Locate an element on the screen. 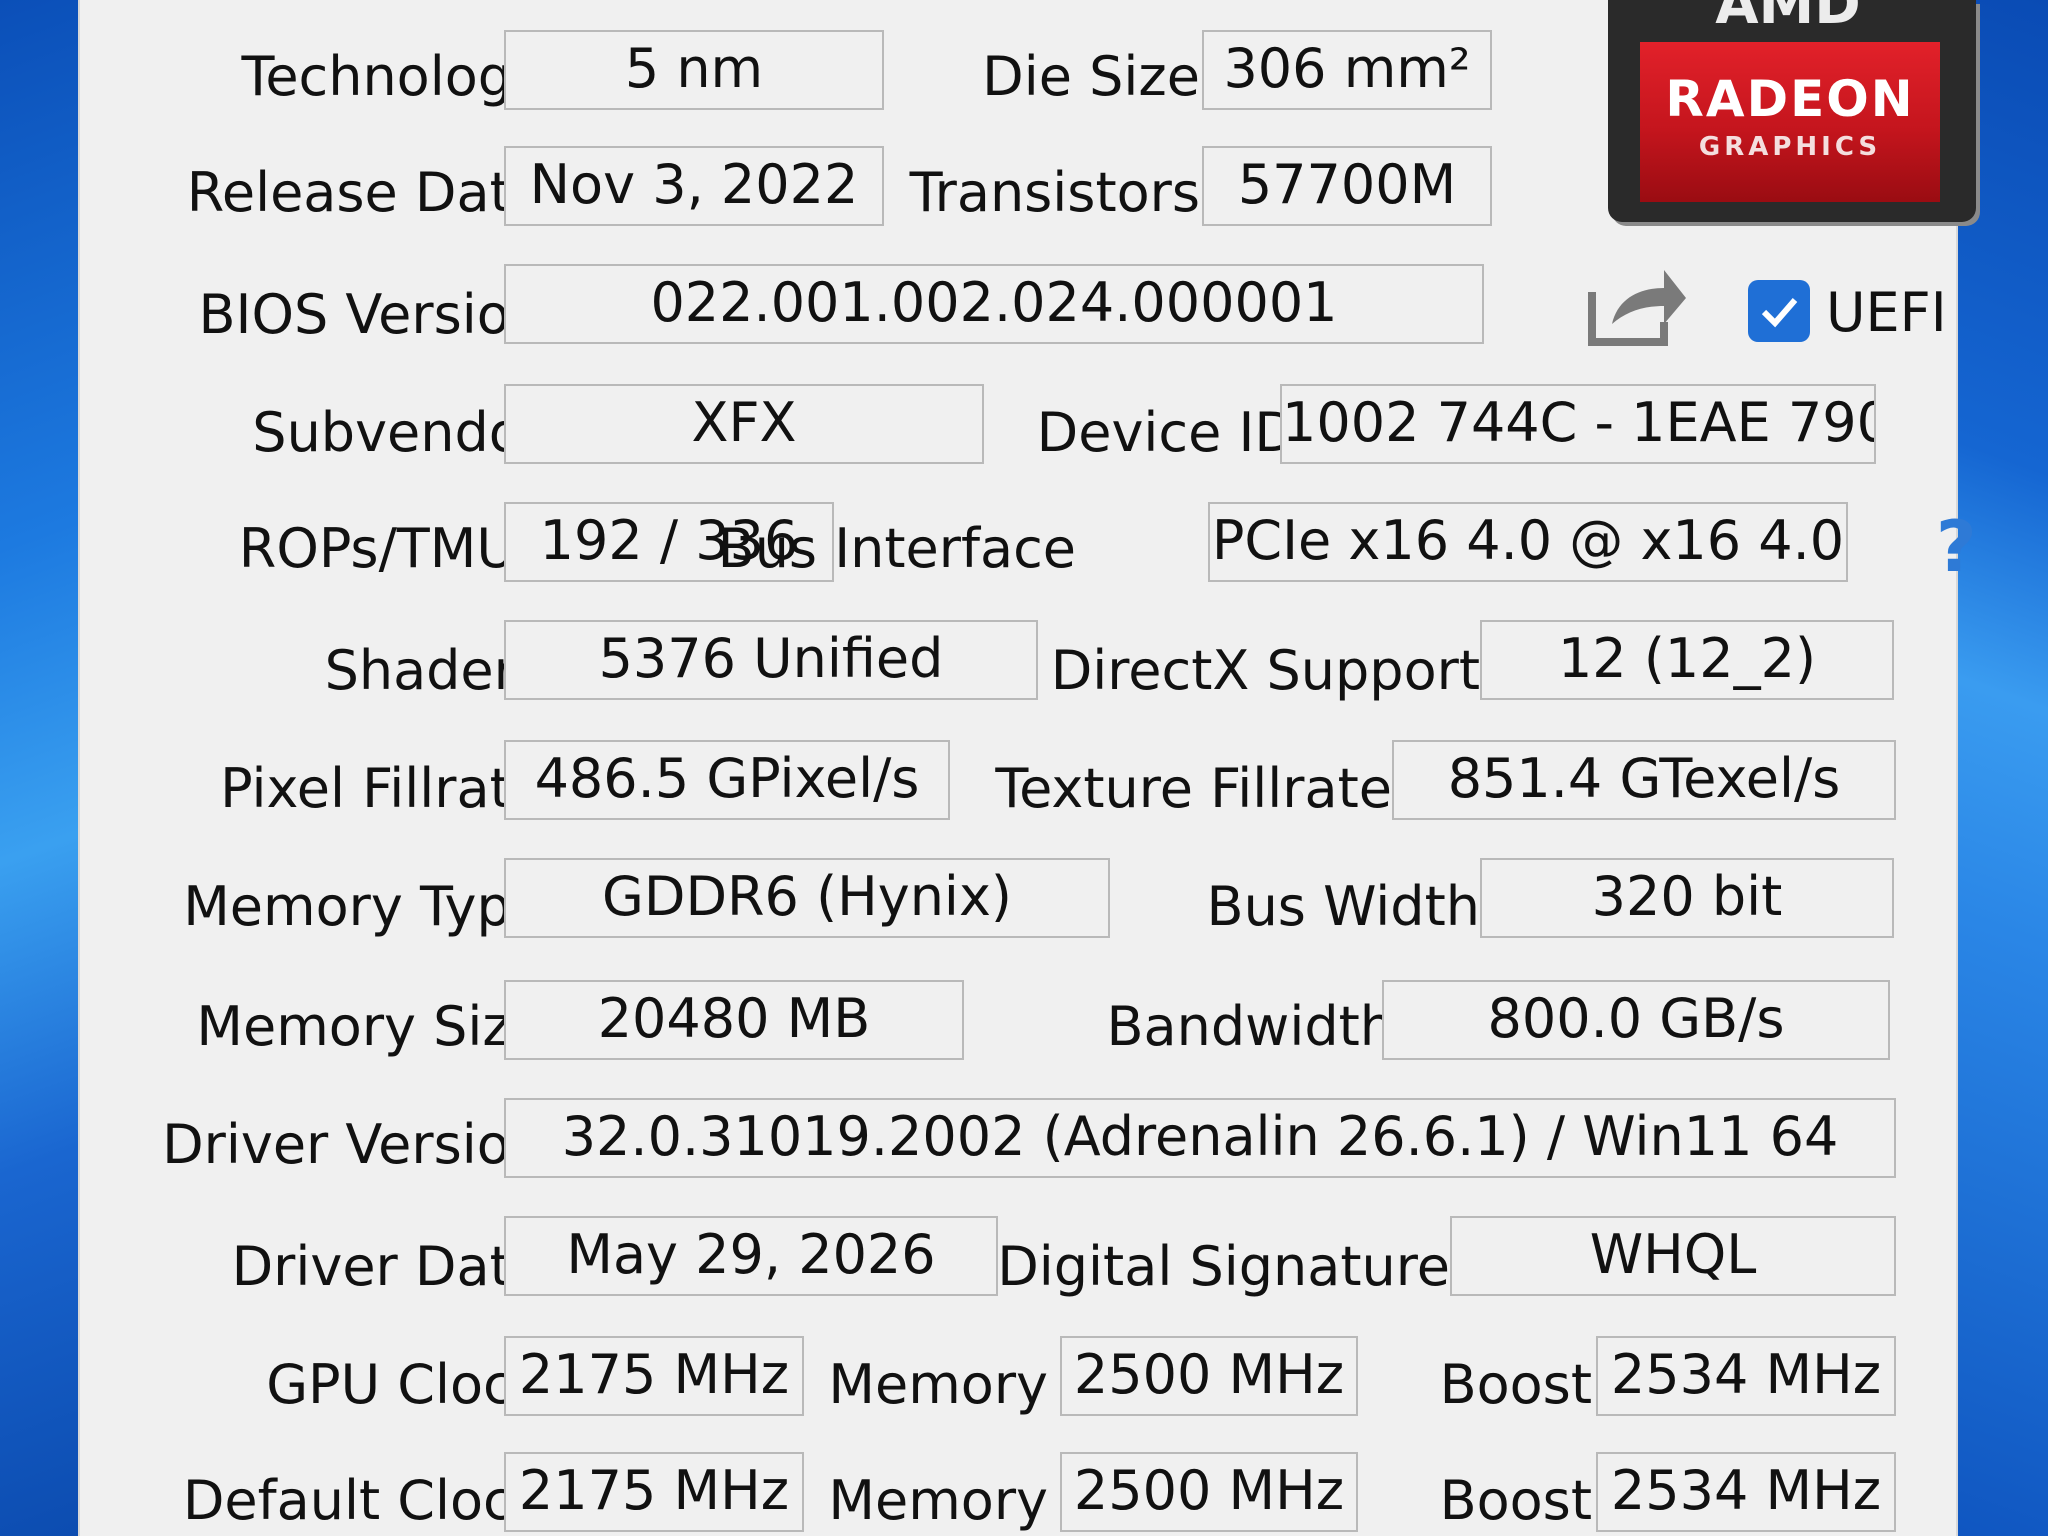  default-boost-field: 2534 MHz is located at coordinates (1746, 1492).